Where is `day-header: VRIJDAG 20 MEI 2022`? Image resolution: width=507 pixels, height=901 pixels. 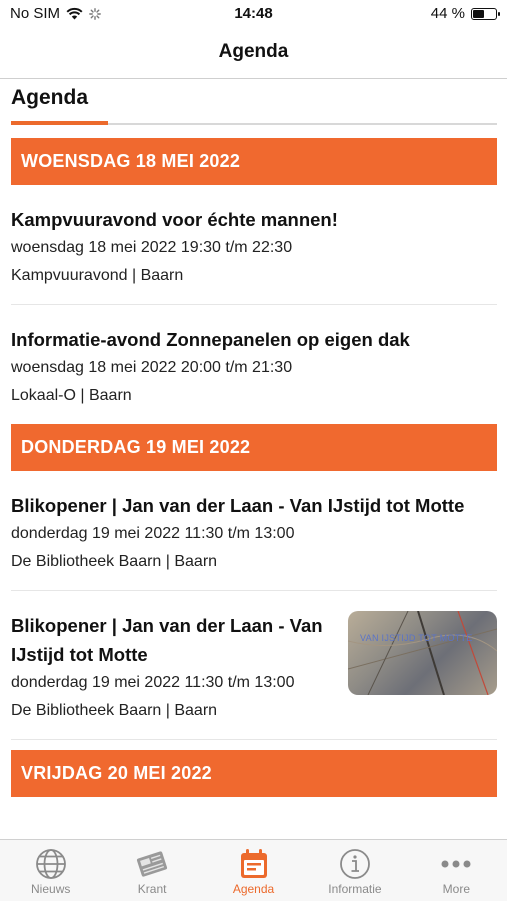 day-header: VRIJDAG 20 MEI 2022 is located at coordinates (254, 773).